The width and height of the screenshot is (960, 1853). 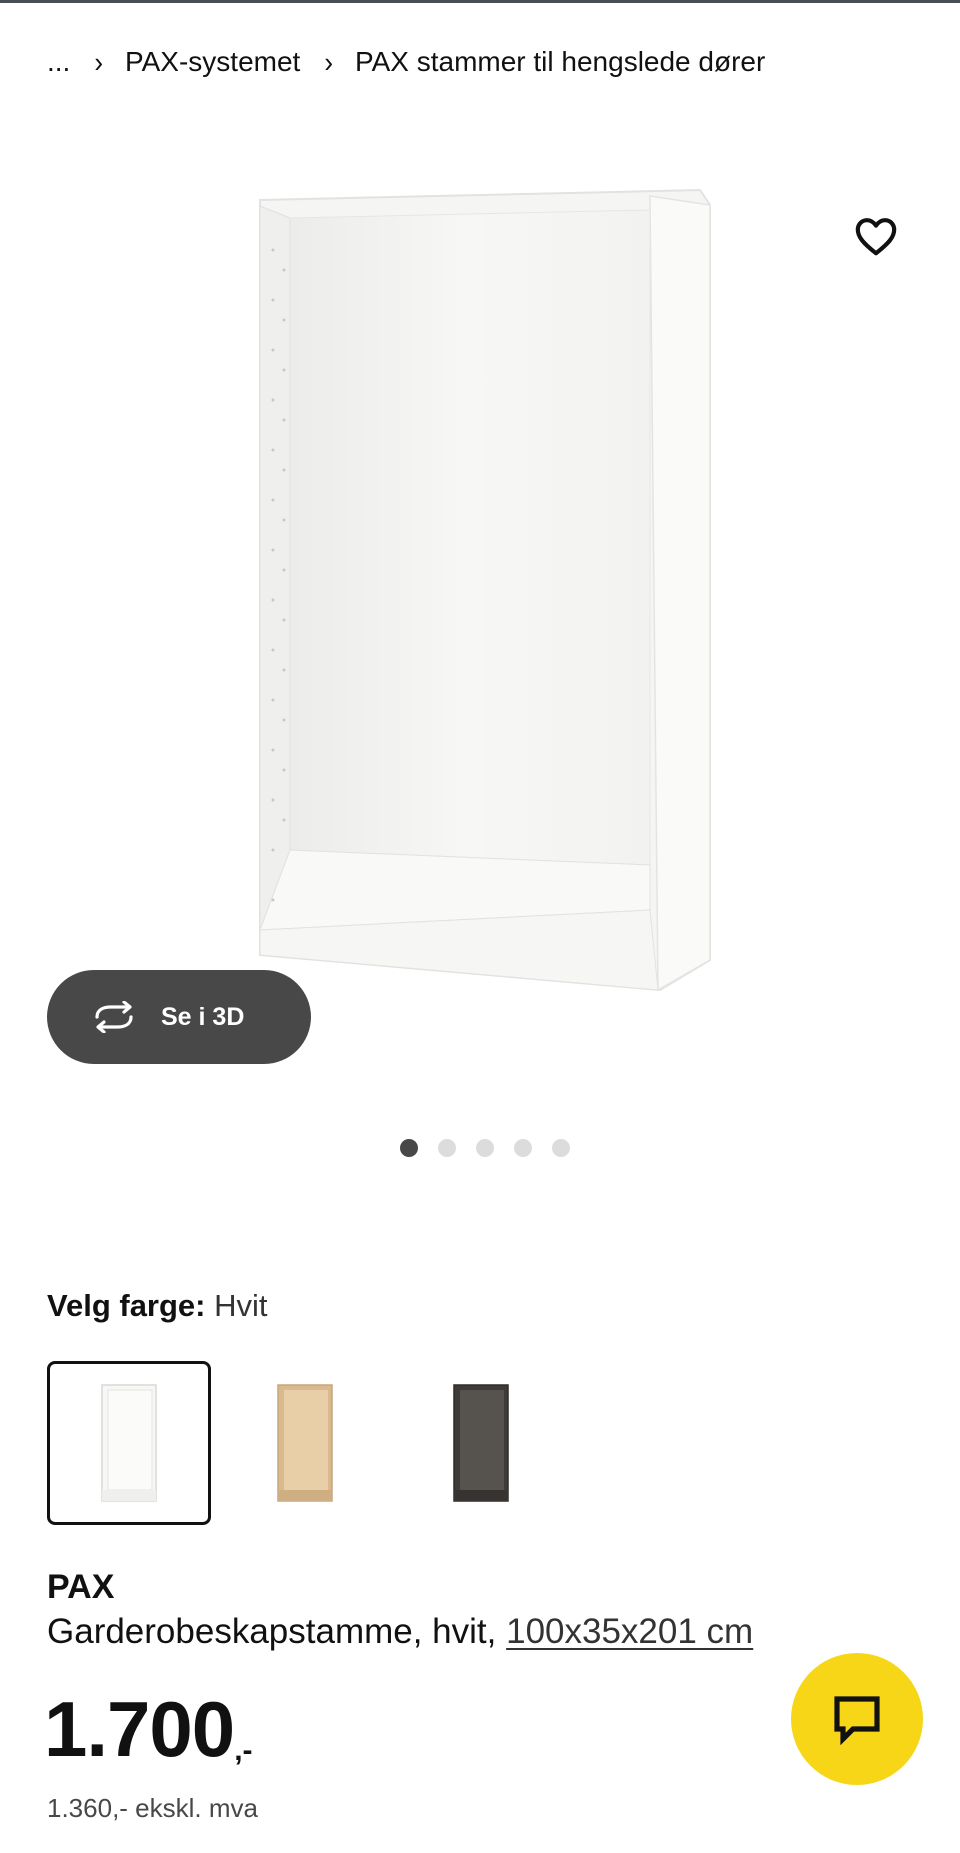 I want to click on view-3d-label: Se i 3D, so click(x=203, y=1016).